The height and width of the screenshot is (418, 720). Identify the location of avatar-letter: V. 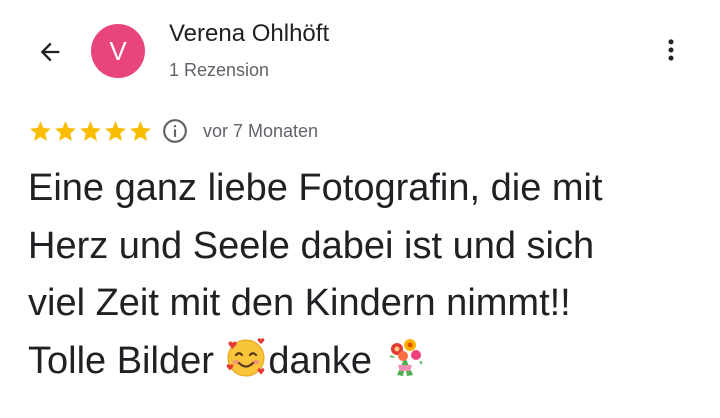
(118, 50).